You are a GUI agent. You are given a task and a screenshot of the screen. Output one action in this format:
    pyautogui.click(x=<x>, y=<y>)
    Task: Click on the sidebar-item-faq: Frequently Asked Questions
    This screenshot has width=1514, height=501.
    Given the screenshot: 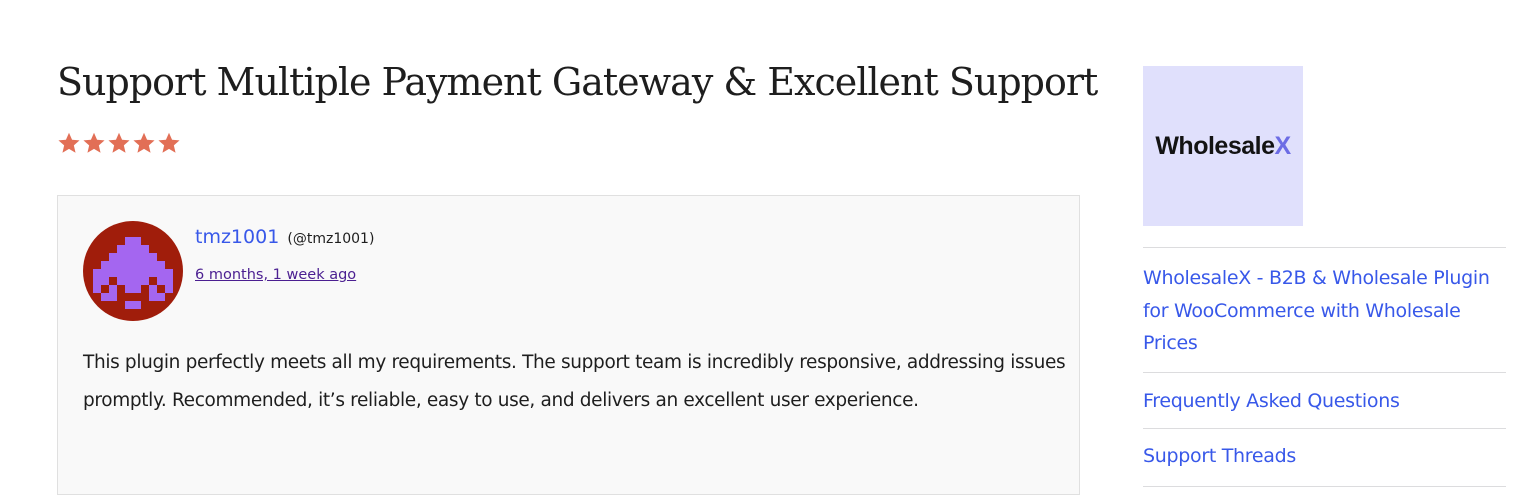 What is the action you would take?
    pyautogui.click(x=1324, y=401)
    